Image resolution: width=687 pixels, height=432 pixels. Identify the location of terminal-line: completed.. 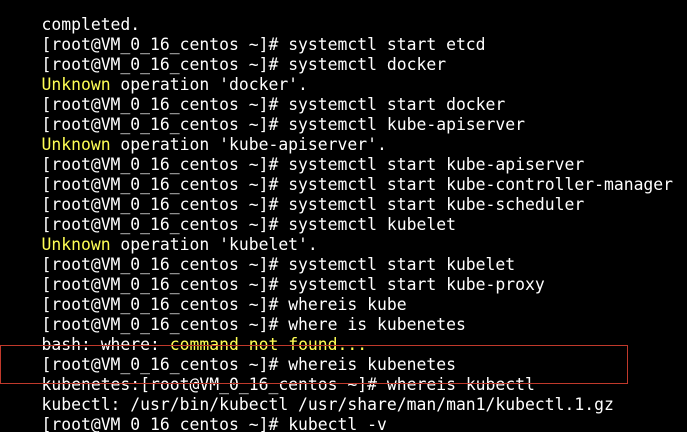
(344, 17).